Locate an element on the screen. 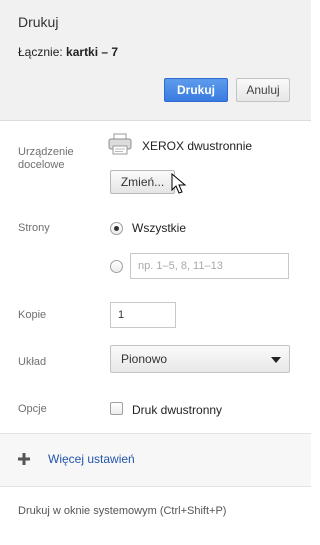 Image resolution: width=320 pixels, height=545 pixels. cancel-button: Anuluj is located at coordinates (263, 90).